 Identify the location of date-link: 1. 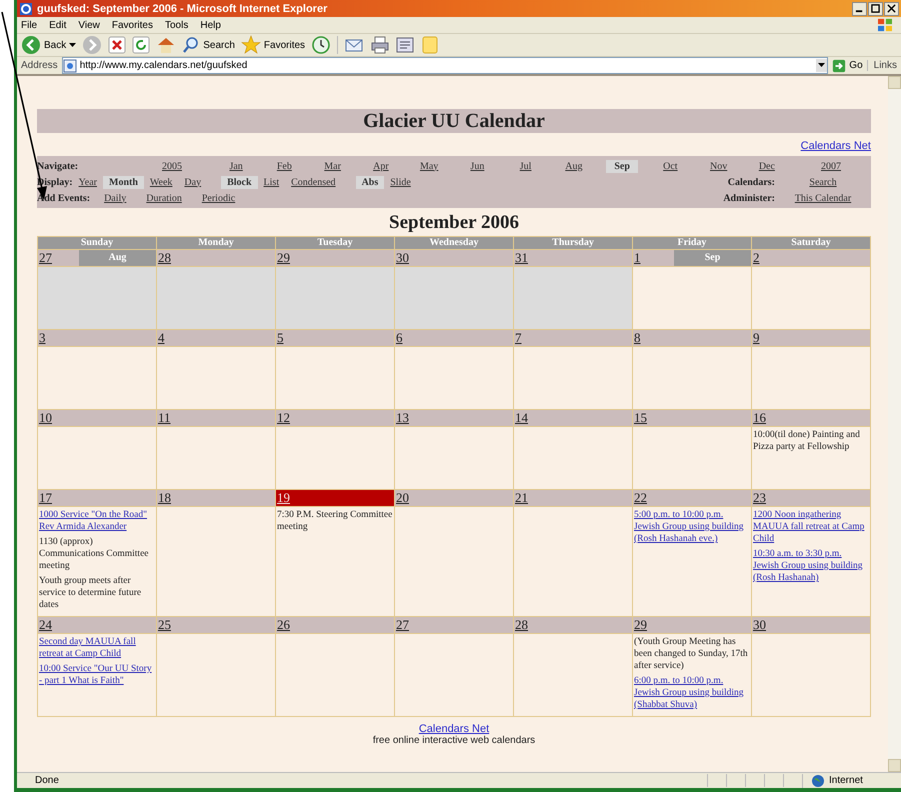
(653, 258).